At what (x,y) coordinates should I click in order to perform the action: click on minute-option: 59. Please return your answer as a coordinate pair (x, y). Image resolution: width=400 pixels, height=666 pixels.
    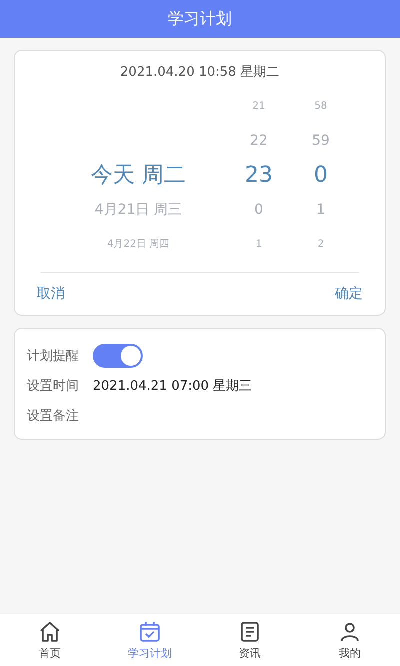
    Looking at the image, I should click on (321, 140).